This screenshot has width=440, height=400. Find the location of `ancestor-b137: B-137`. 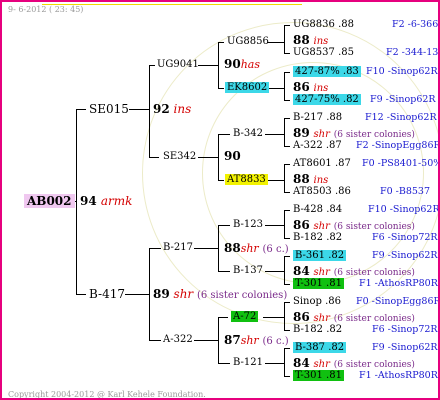

ancestor-b137: B-137 is located at coordinates (248, 271).